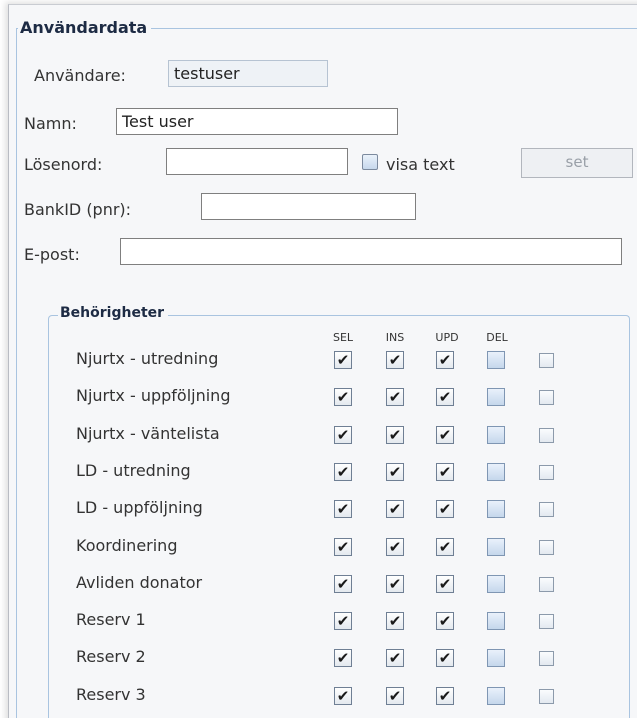 This screenshot has height=718, width=637. Describe the element at coordinates (139, 507) in the screenshot. I see `permission-label: LD - uppföljning` at that location.